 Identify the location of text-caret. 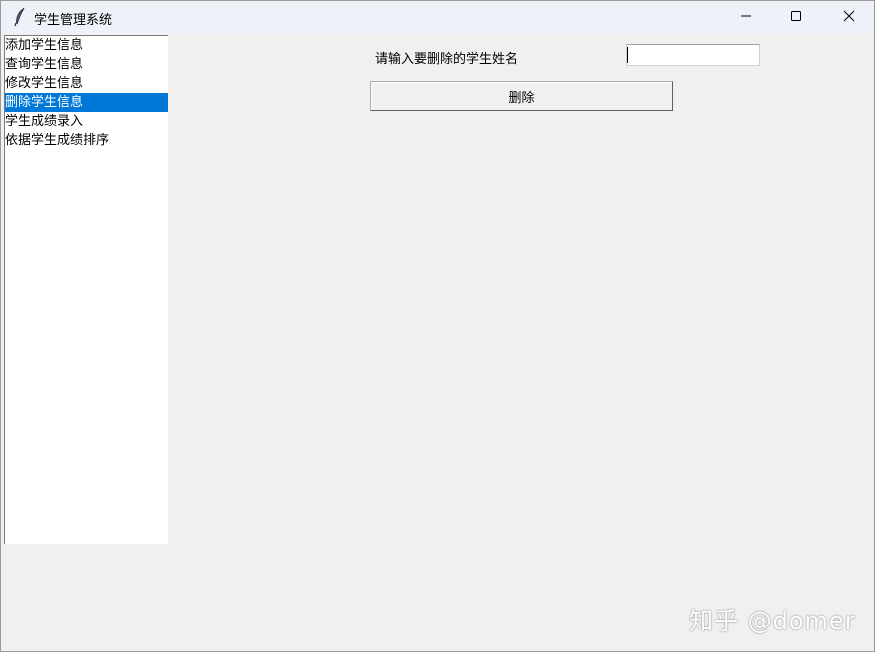
(627, 55).